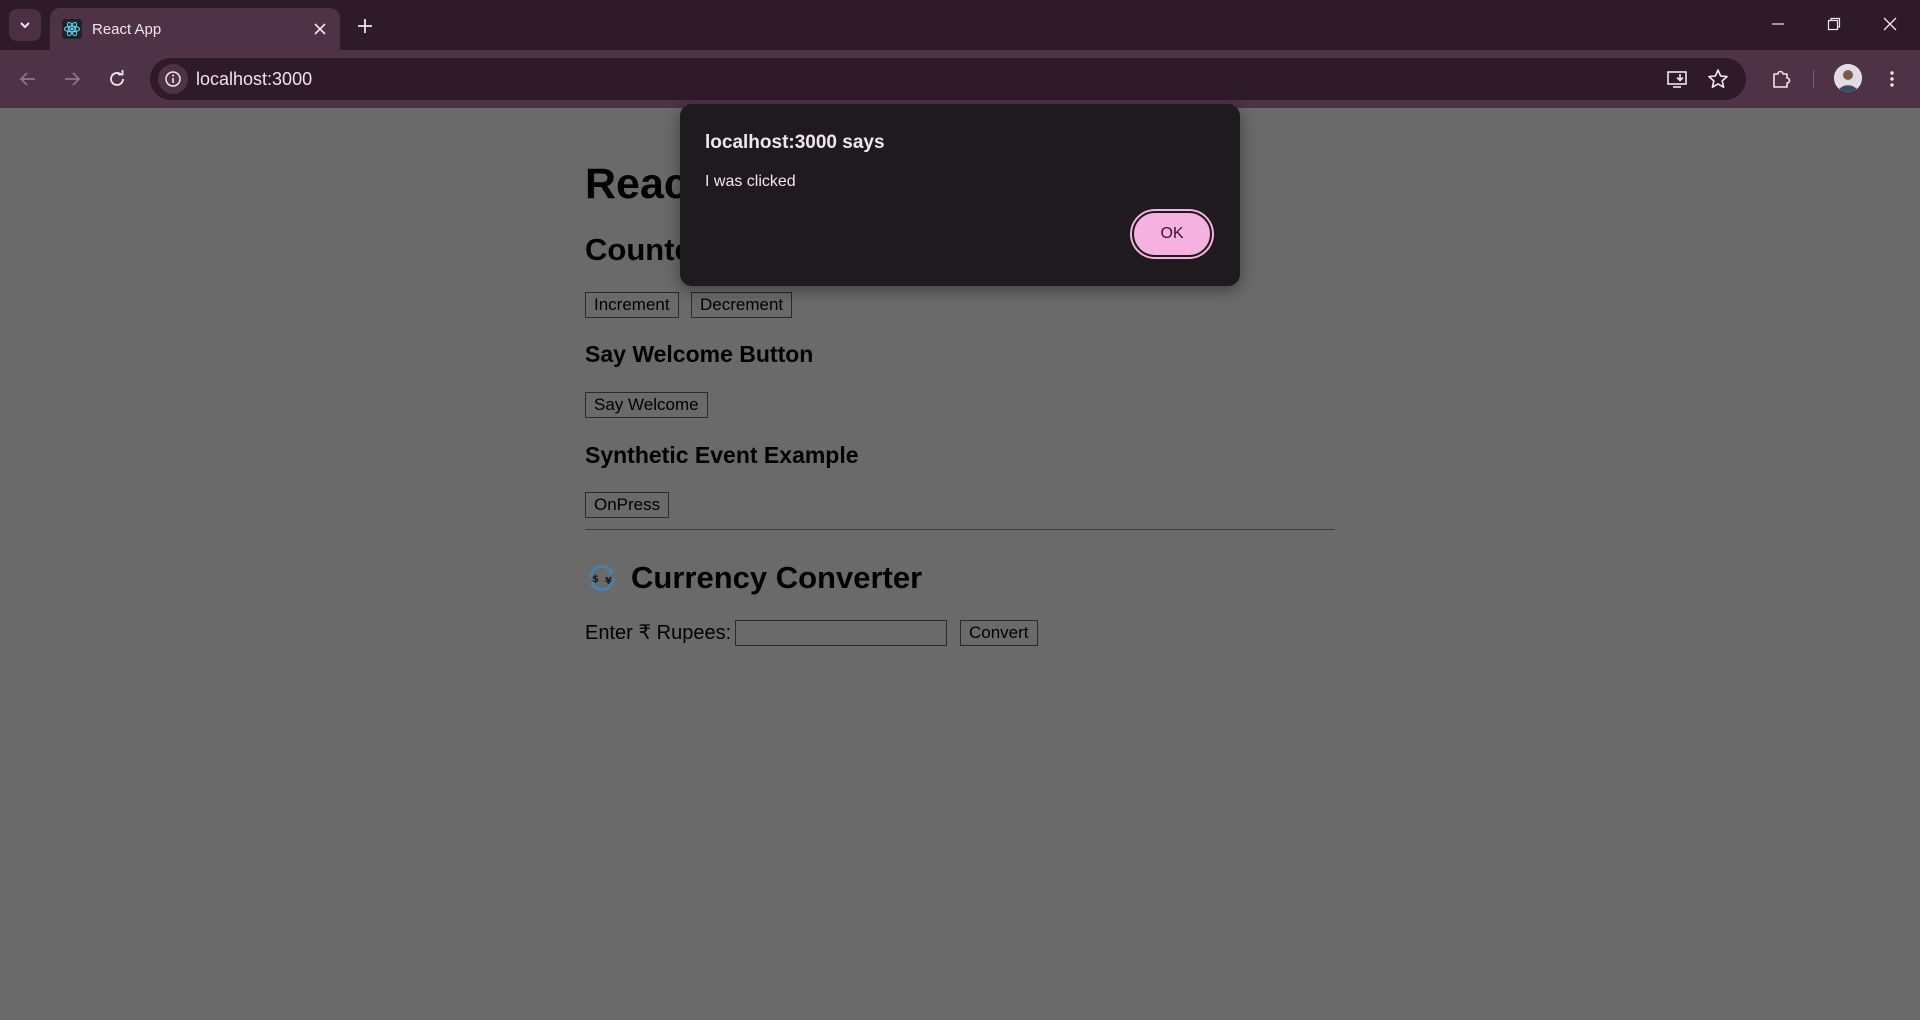  I want to click on address-bar: localhost:3000, so click(948, 79).